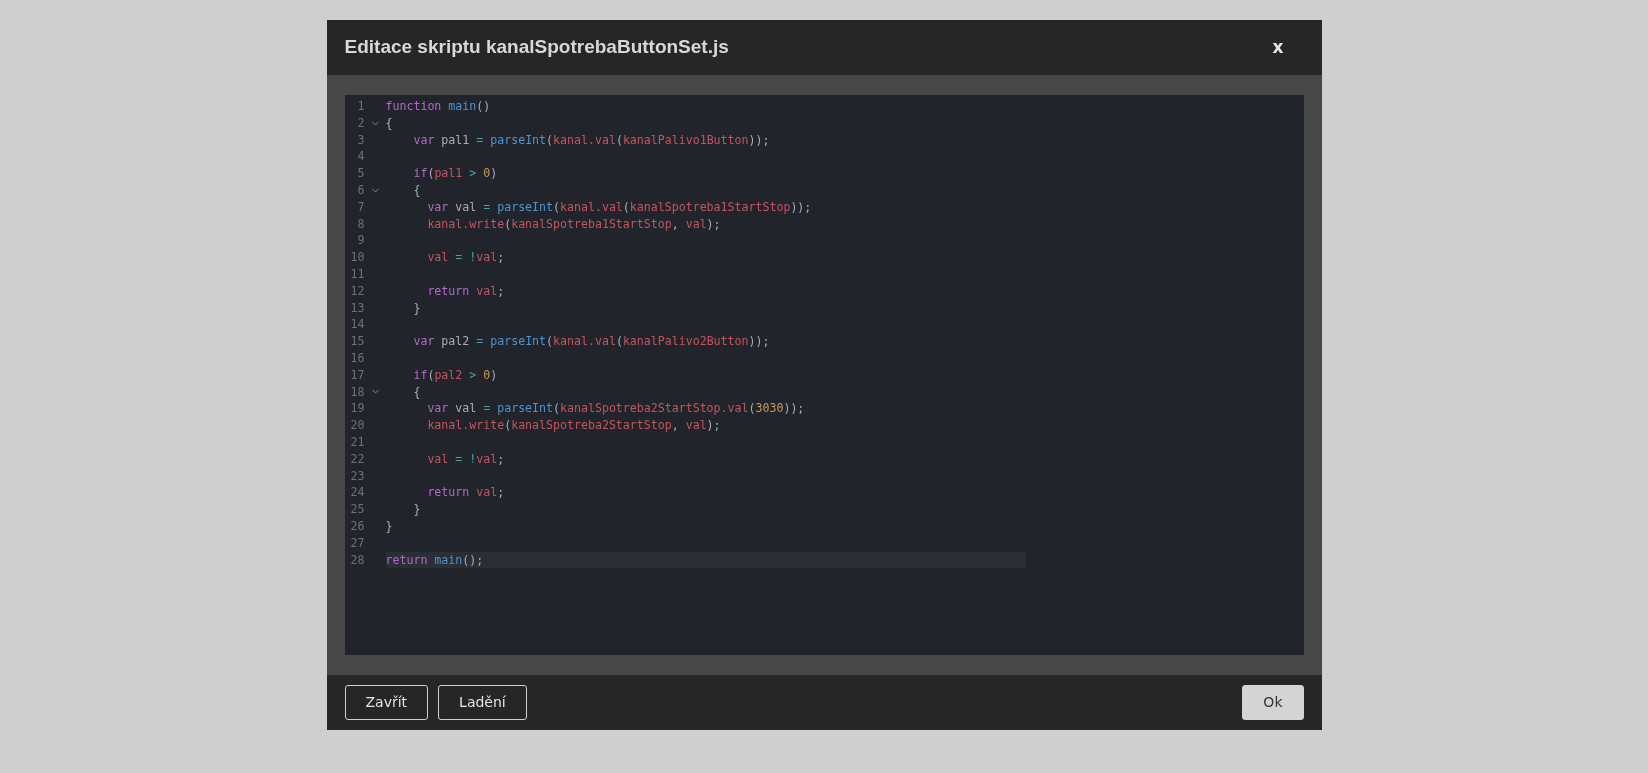  I want to click on code-line: kanal.write(kanalSpotreba1StartStop, val);, so click(574, 224).